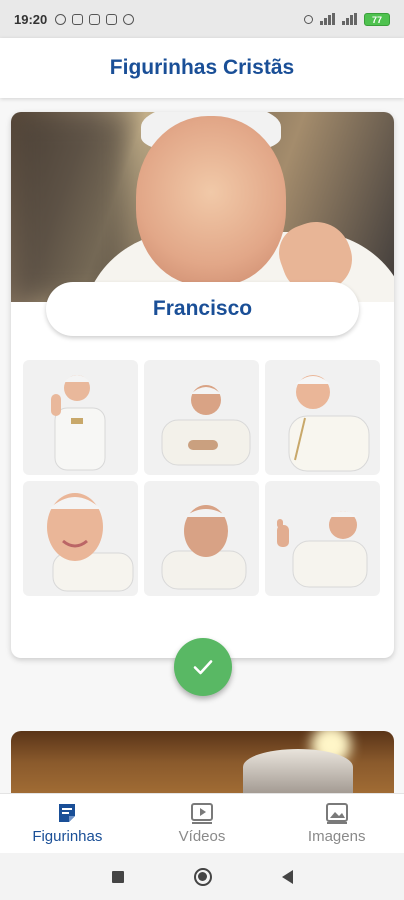 The width and height of the screenshot is (404, 900). I want to click on battery-icon: 77, so click(377, 19).